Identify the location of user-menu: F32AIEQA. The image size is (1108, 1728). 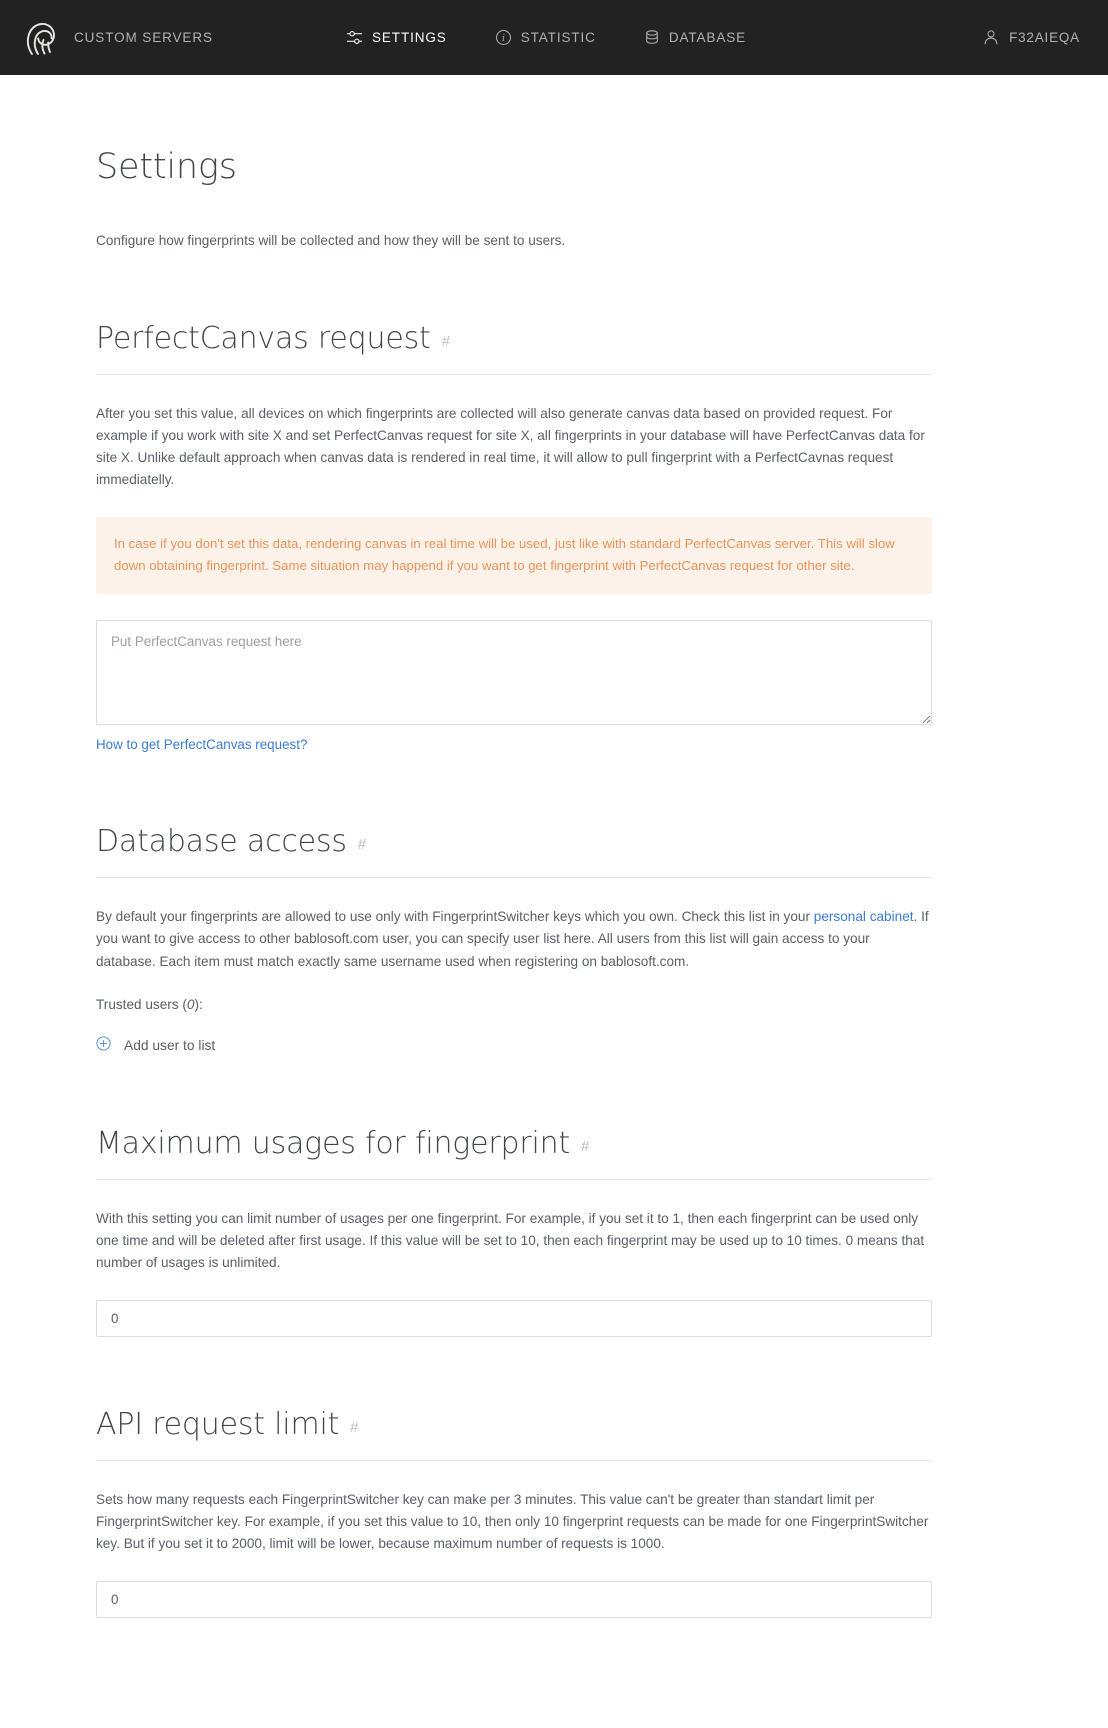
(1031, 37).